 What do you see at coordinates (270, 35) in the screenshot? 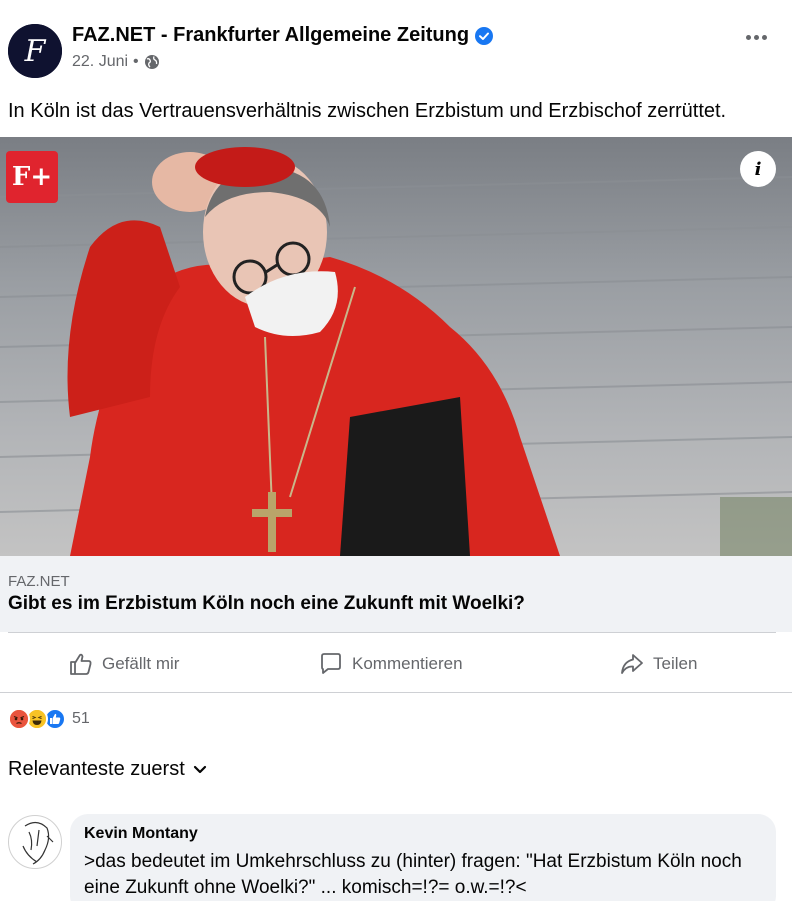
I see `page-name-text: FAZ.NET - Frankfurter Allgemeine Zeitung` at bounding box center [270, 35].